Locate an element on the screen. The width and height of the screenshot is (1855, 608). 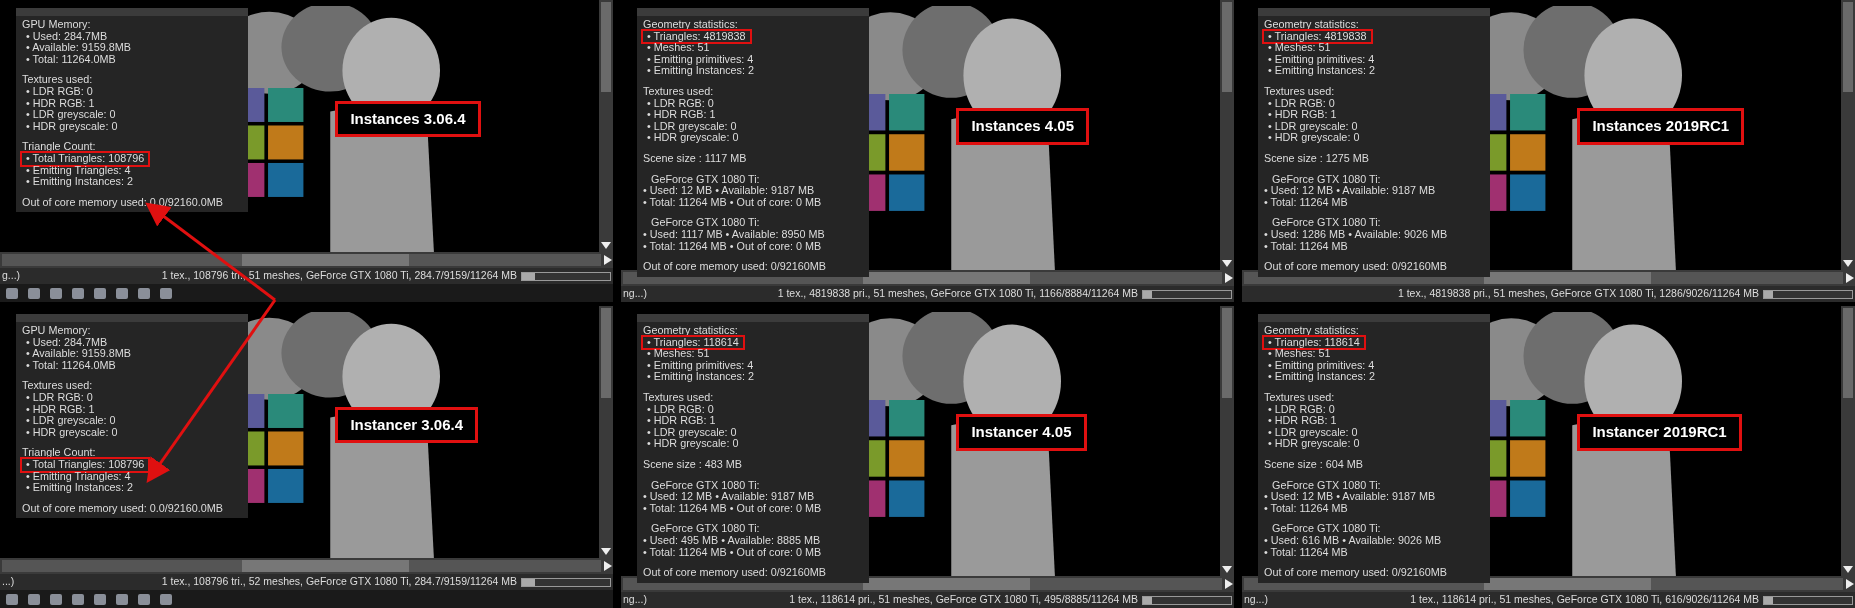
stats-line: • Triangles: 4819838 is located at coordinates (1317, 36).